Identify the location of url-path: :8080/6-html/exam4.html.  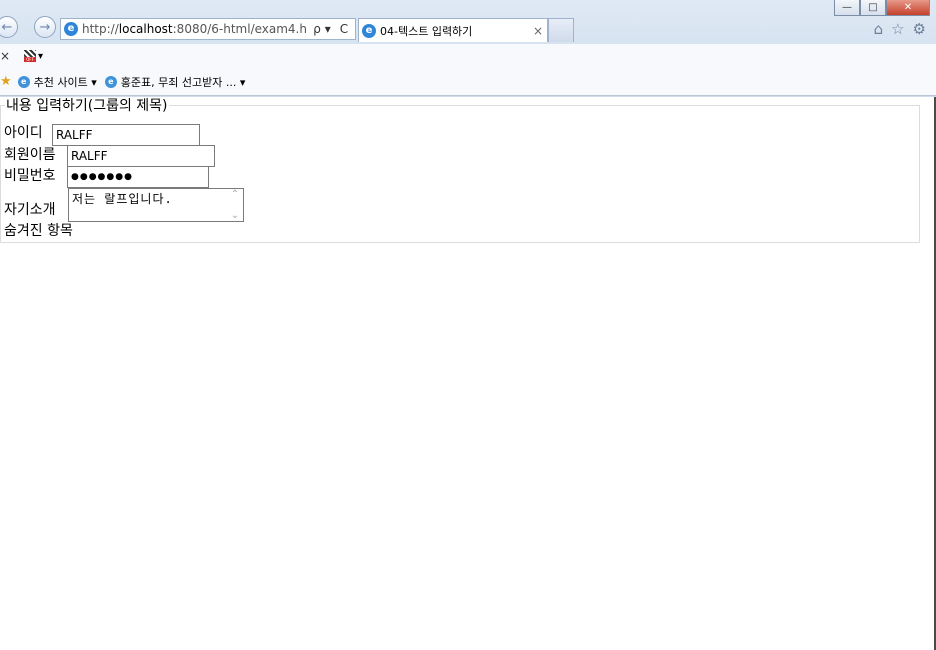
(239, 29).